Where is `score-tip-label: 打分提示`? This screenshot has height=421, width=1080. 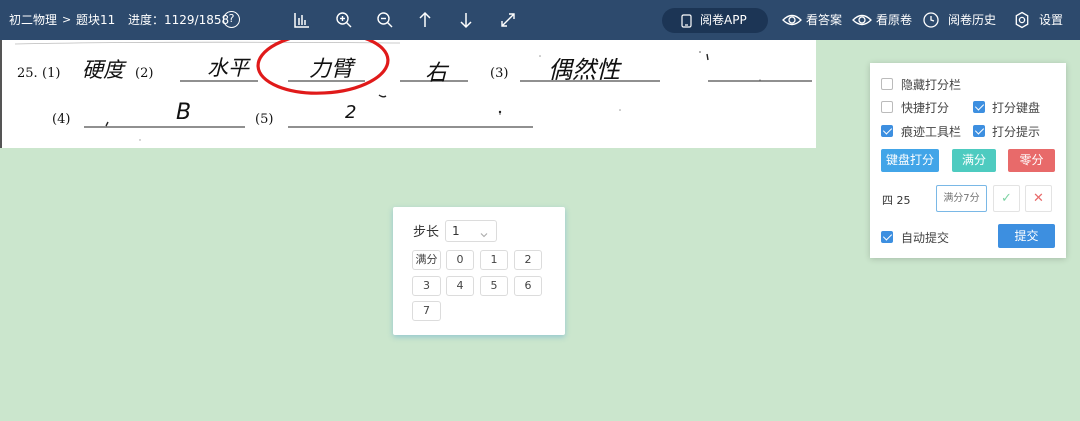 score-tip-label: 打分提示 is located at coordinates (1016, 132).